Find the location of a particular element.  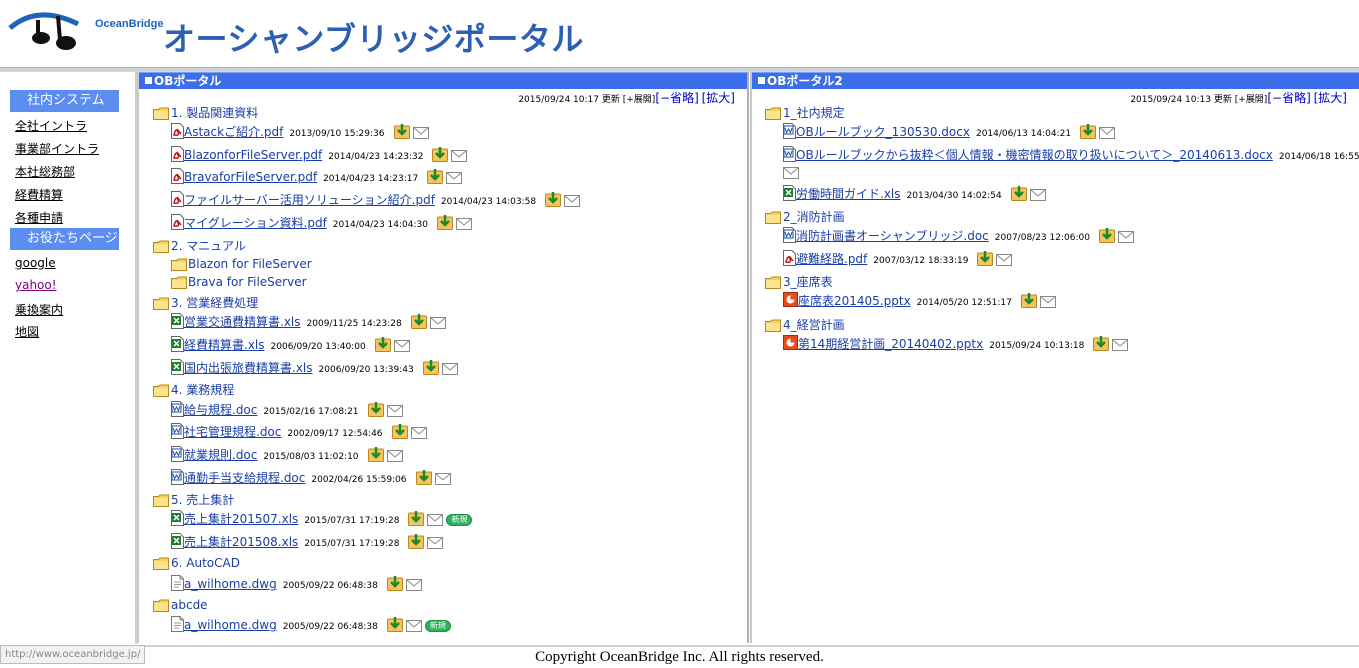

sidebar-link-division-intranet: 事業部イントラ is located at coordinates (57, 148).